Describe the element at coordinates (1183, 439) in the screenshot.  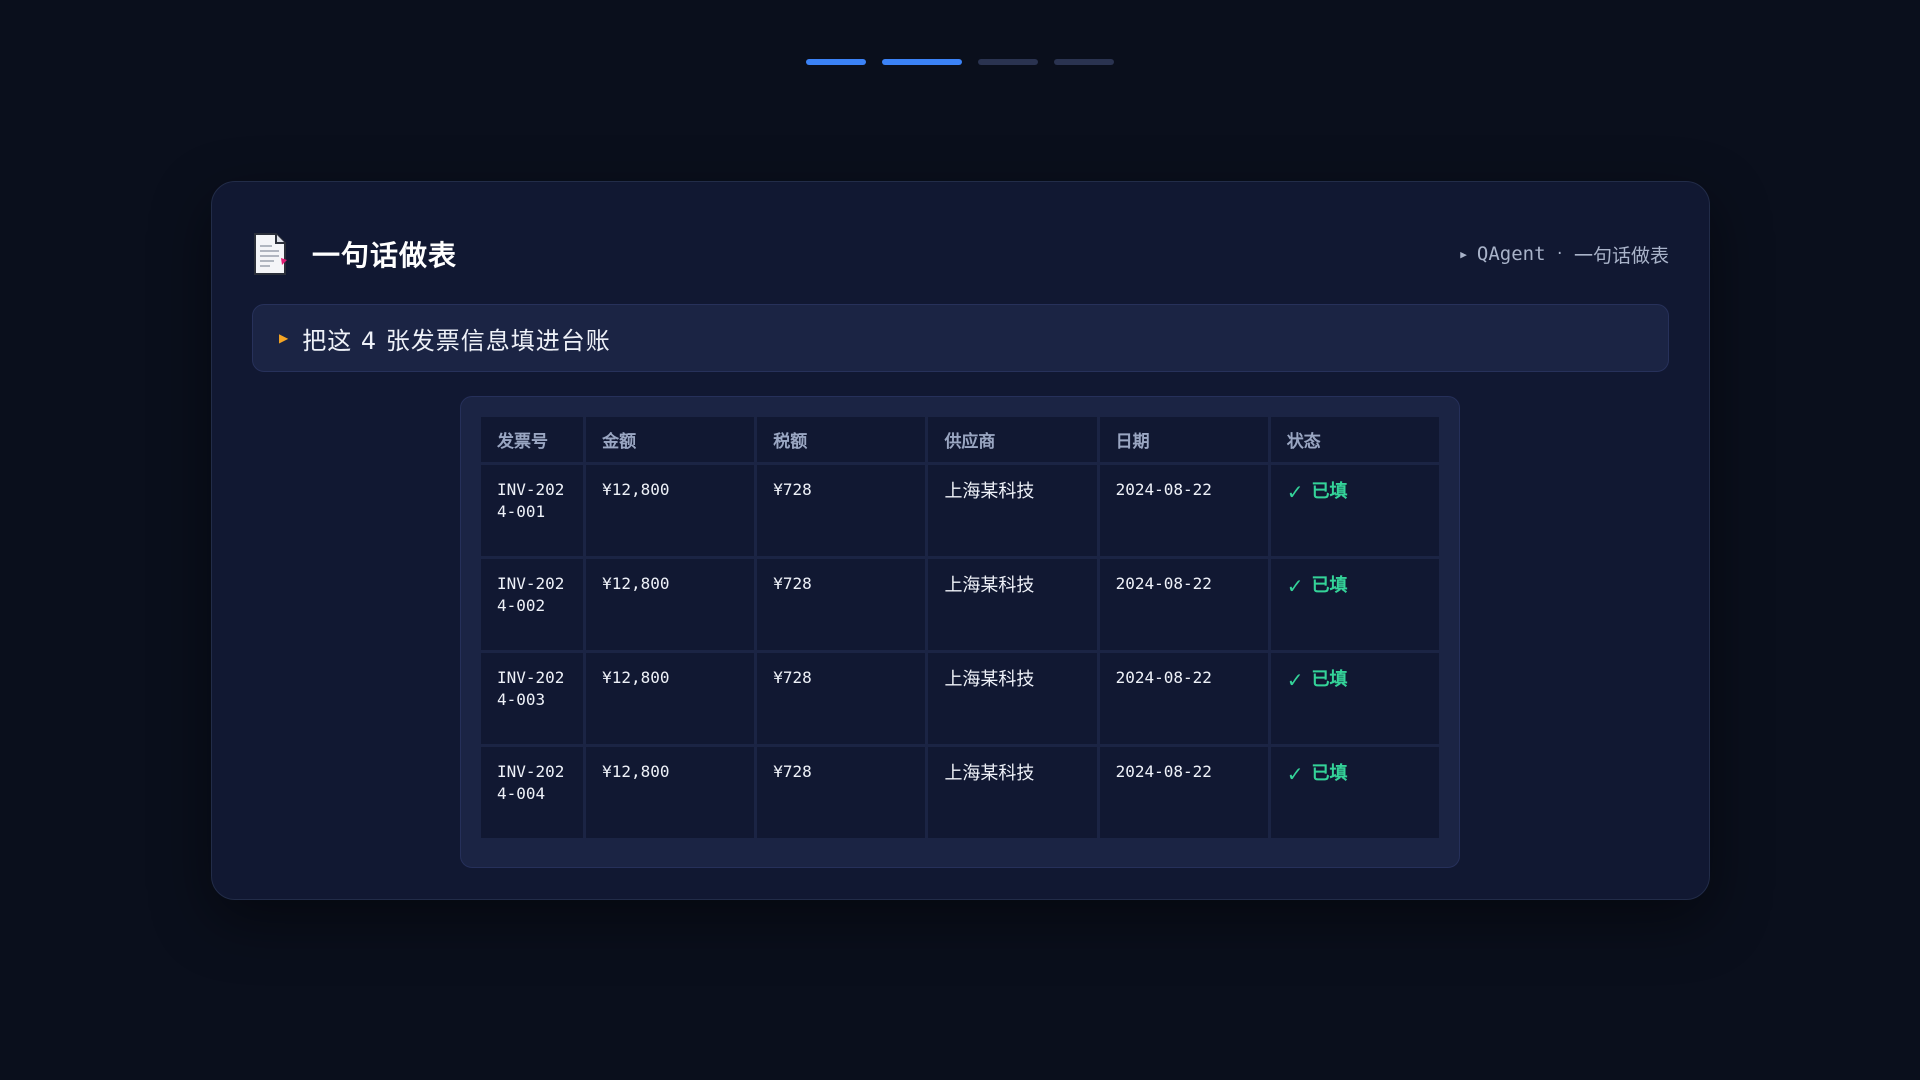
I see `column-header-date: 日期` at that location.